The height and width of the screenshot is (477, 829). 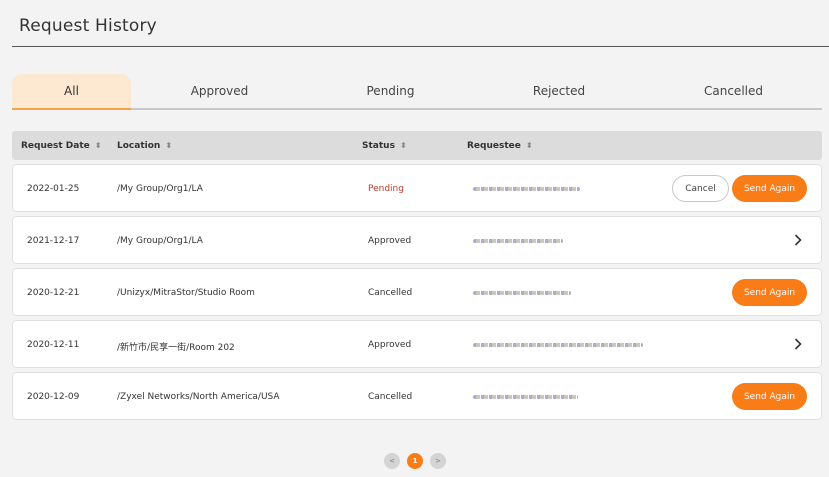 I want to click on tab-approved: Approved, so click(x=219, y=91).